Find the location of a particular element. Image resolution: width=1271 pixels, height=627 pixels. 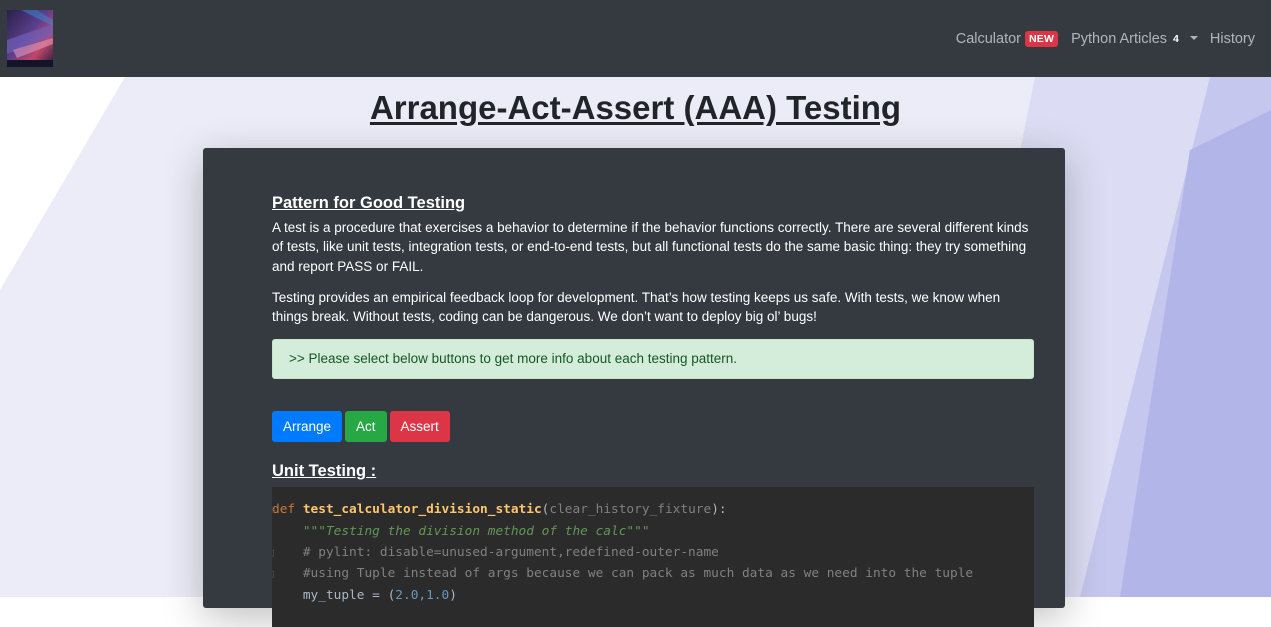

nav-python-articles-dropdown: Python Articles 4 is located at coordinates (1134, 39).